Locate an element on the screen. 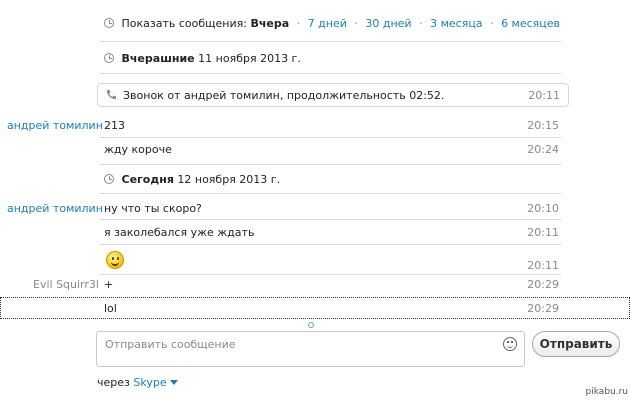 Image resolution: width=631 pixels, height=400 pixels. message-sender: Evil Squirr3l is located at coordinates (66, 284).